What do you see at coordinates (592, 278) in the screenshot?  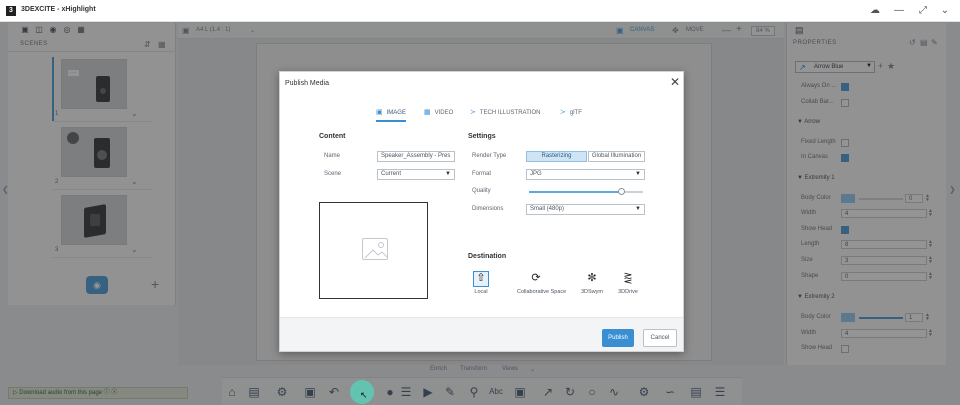 I see `swym-icon: ✼` at bounding box center [592, 278].